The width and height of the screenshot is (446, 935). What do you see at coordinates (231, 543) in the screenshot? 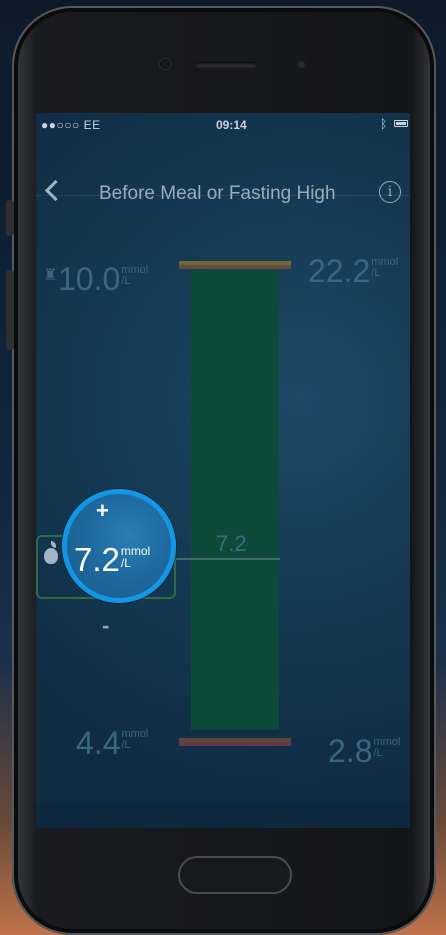
I see `bar-mid-label: 7.2` at bounding box center [231, 543].